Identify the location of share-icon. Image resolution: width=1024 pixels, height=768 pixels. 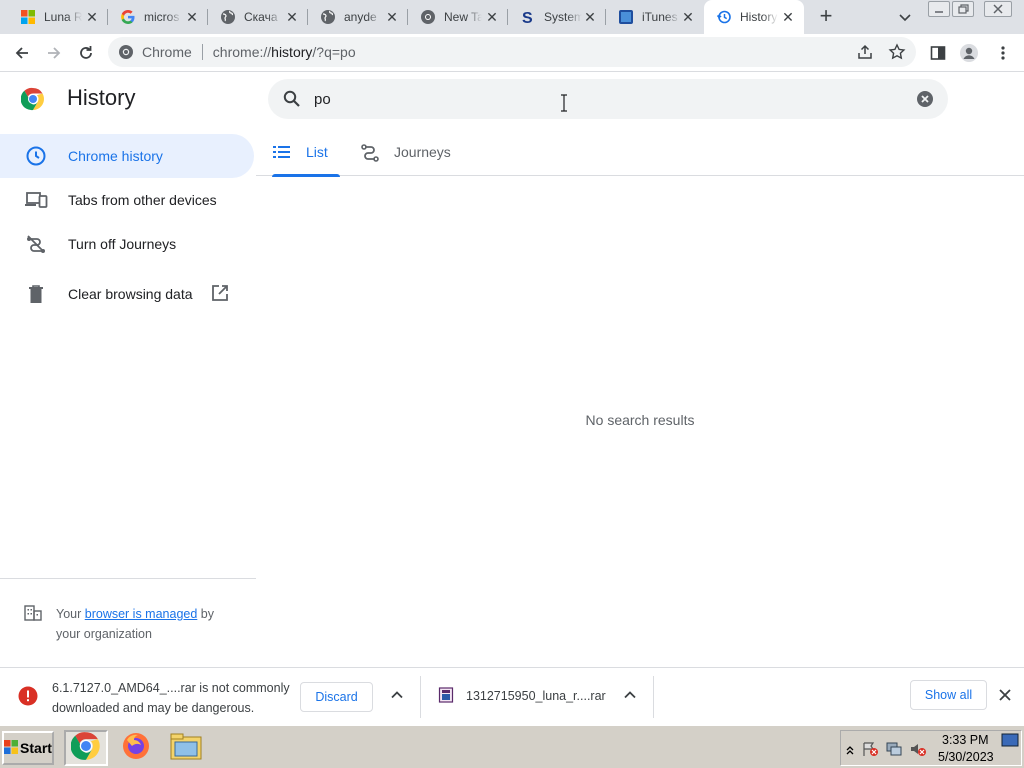
(865, 52).